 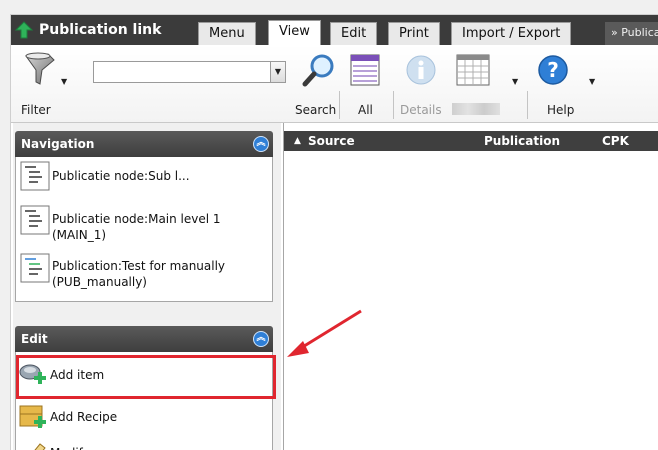 What do you see at coordinates (32, 416) in the screenshot?
I see `add-recipe-icon` at bounding box center [32, 416].